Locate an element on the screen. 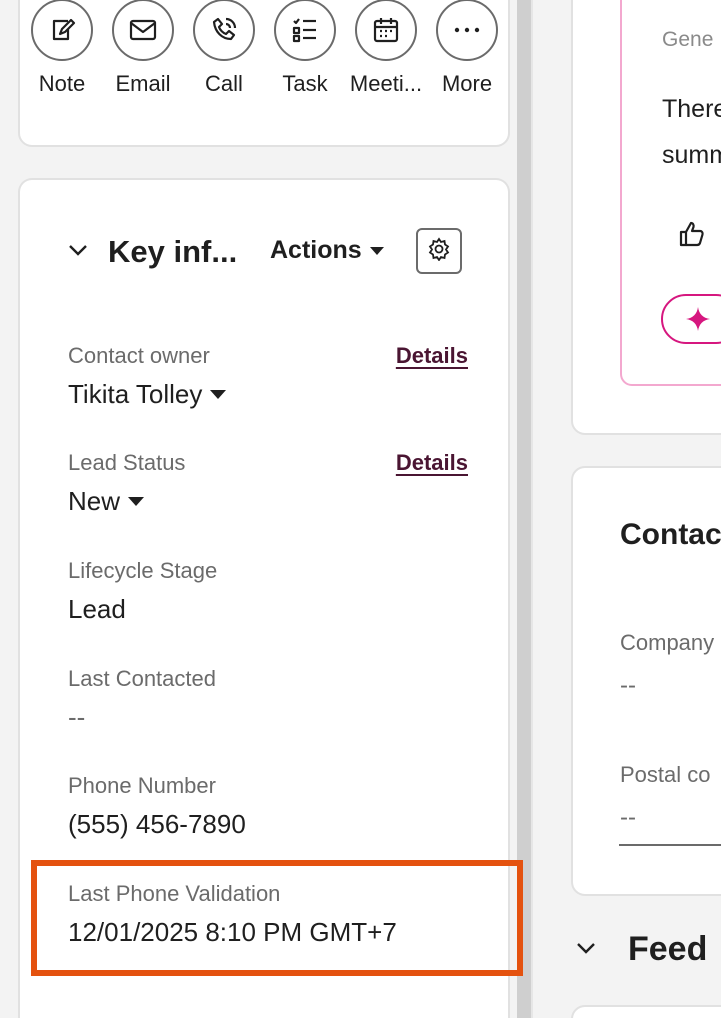 The image size is (721, 1018). call-button: Call is located at coordinates (224, 48).